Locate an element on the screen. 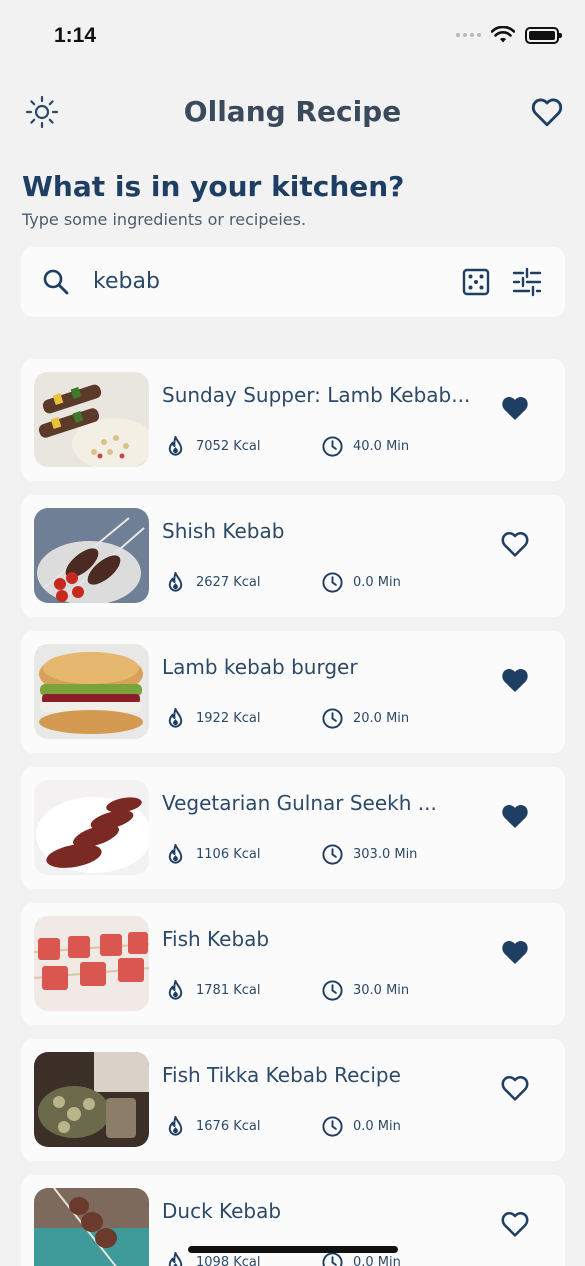 This screenshot has height=1266, width=585. calories-text: 2627 Kcal is located at coordinates (228, 582).